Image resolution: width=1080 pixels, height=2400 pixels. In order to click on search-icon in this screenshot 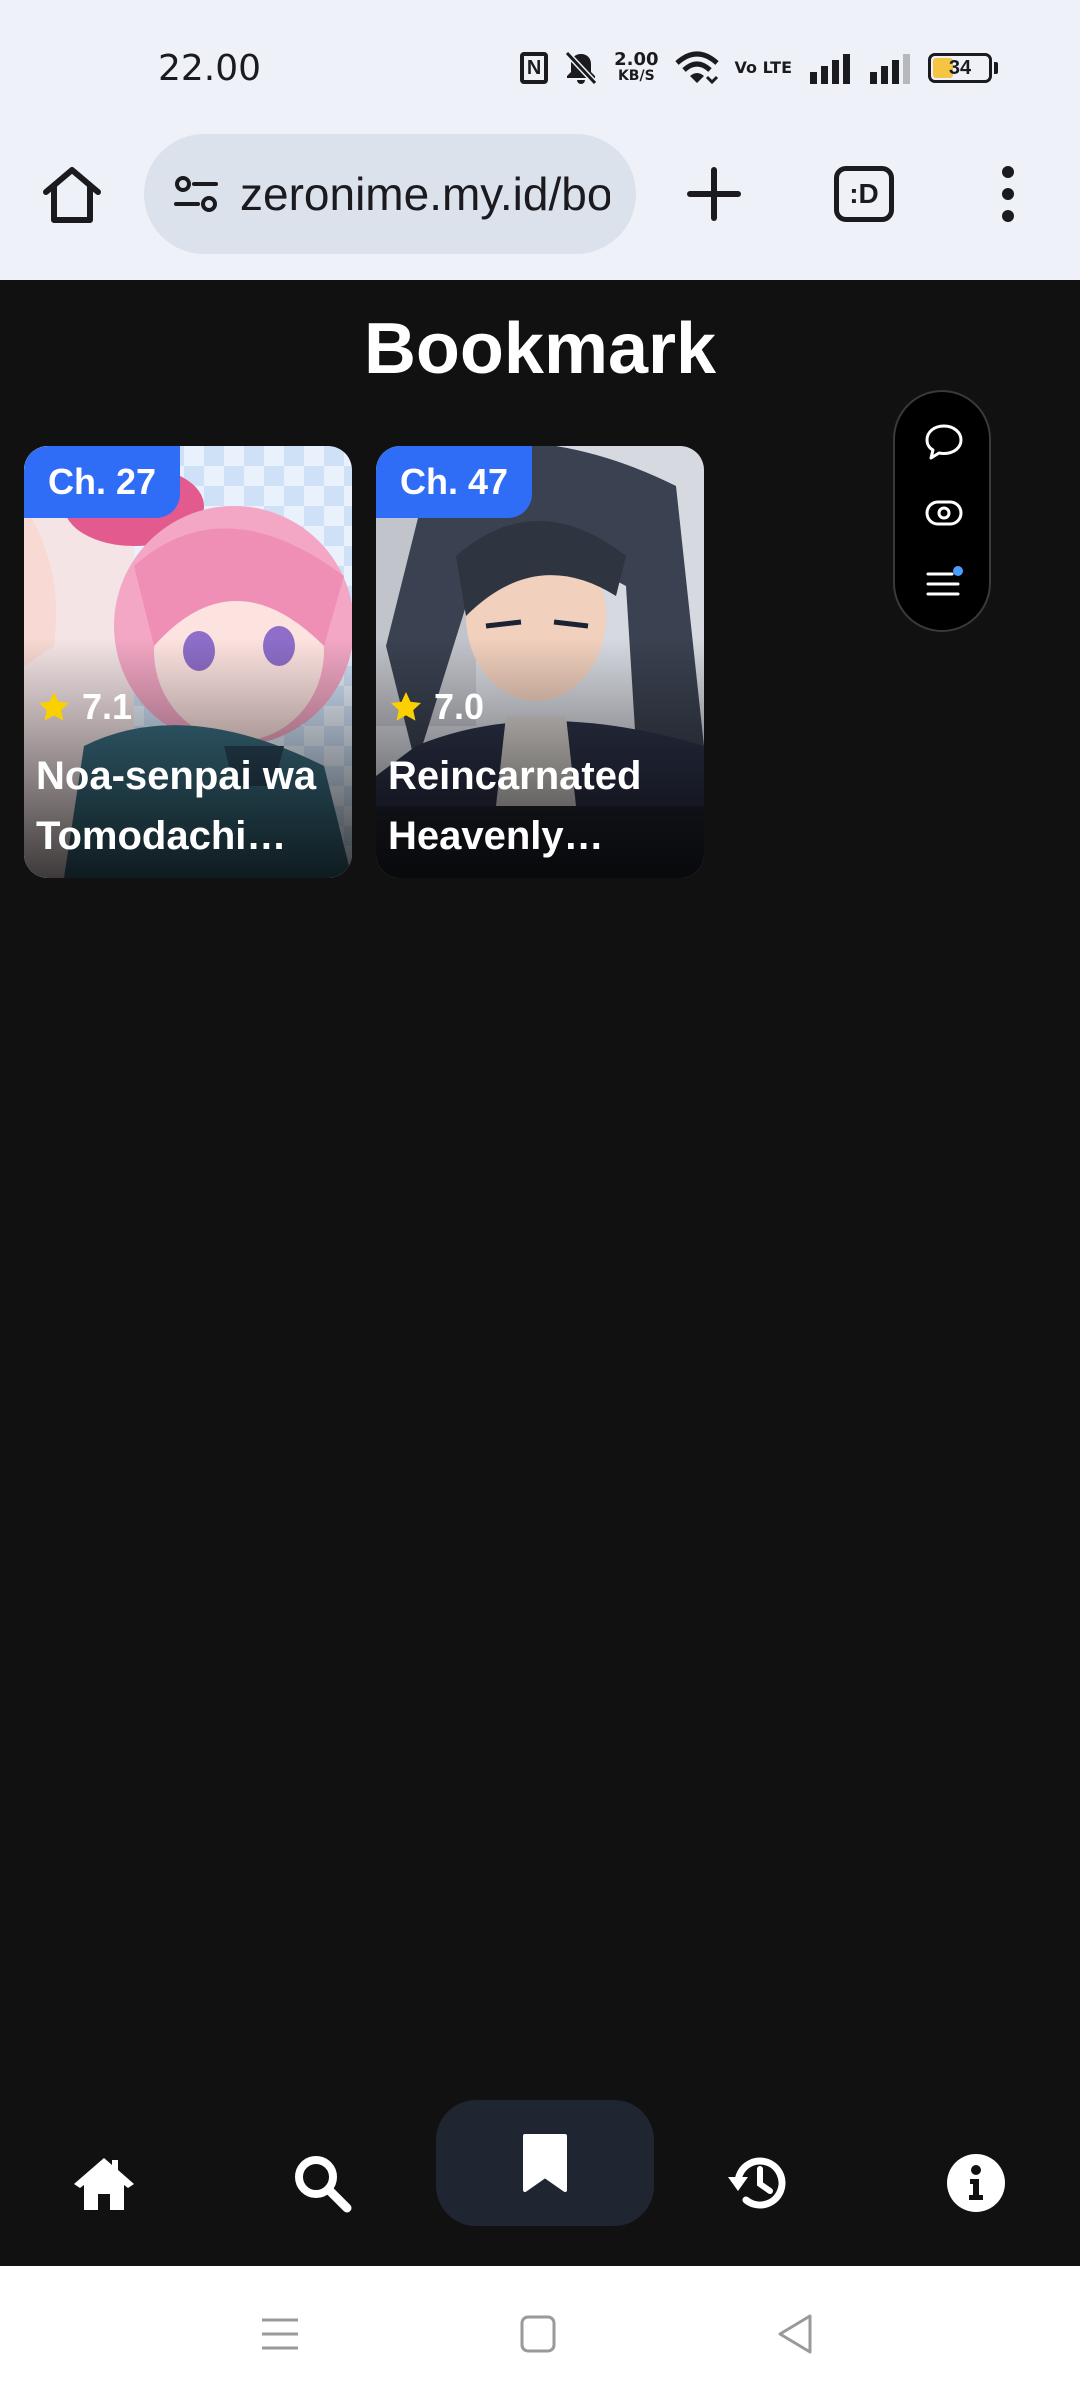, I will do `click(323, 2184)`.